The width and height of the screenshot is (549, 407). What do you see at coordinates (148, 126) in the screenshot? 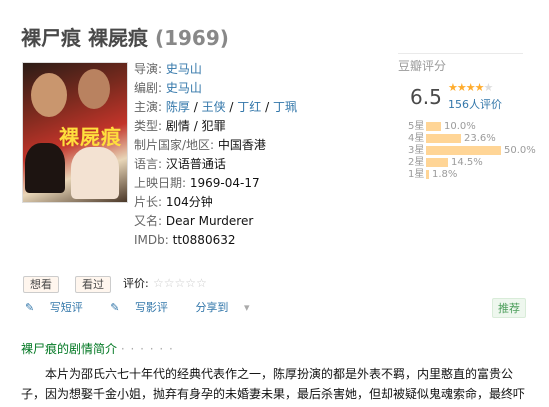
I see `genre-label: 类型:` at bounding box center [148, 126].